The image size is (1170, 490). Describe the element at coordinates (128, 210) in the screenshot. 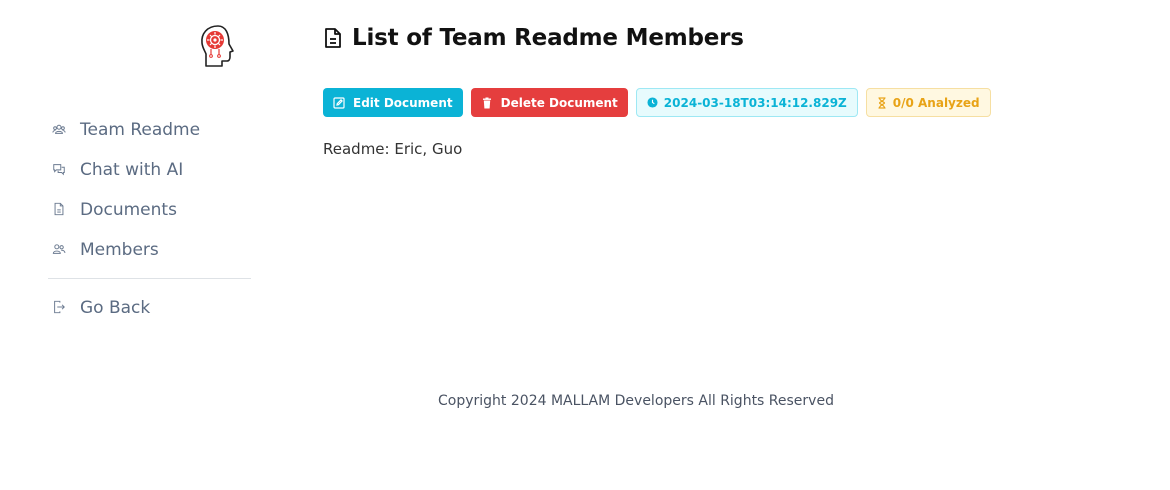

I see `sidebar-item-label: Documents` at that location.